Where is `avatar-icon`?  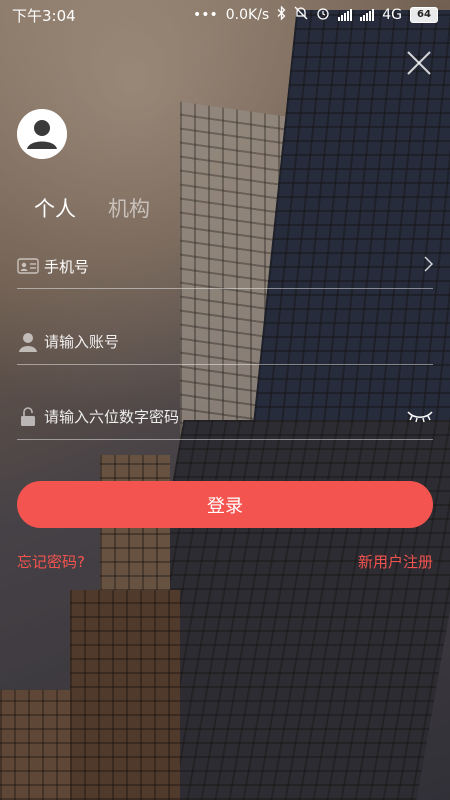
avatar-icon is located at coordinates (42, 134).